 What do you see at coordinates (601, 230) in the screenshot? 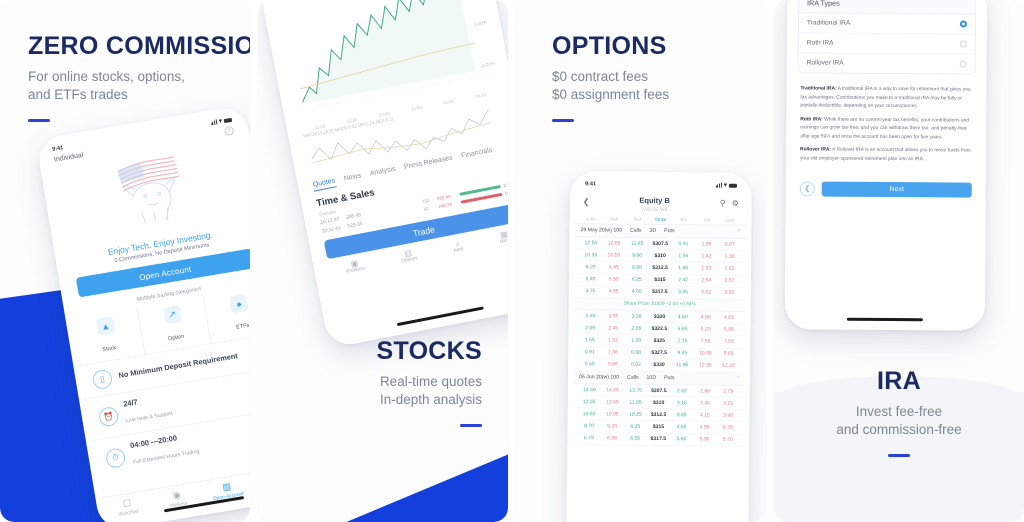
I see `expiry-date: 29 May 20(w) 100` at bounding box center [601, 230].